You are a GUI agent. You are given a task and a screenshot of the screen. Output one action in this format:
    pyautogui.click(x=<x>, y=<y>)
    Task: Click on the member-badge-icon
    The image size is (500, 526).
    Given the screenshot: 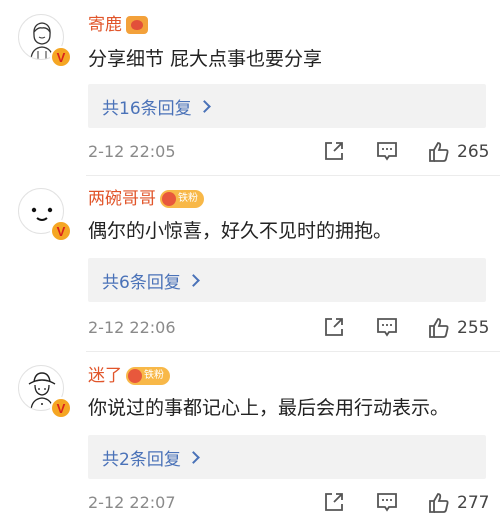 What is the action you would take?
    pyautogui.click(x=137, y=25)
    